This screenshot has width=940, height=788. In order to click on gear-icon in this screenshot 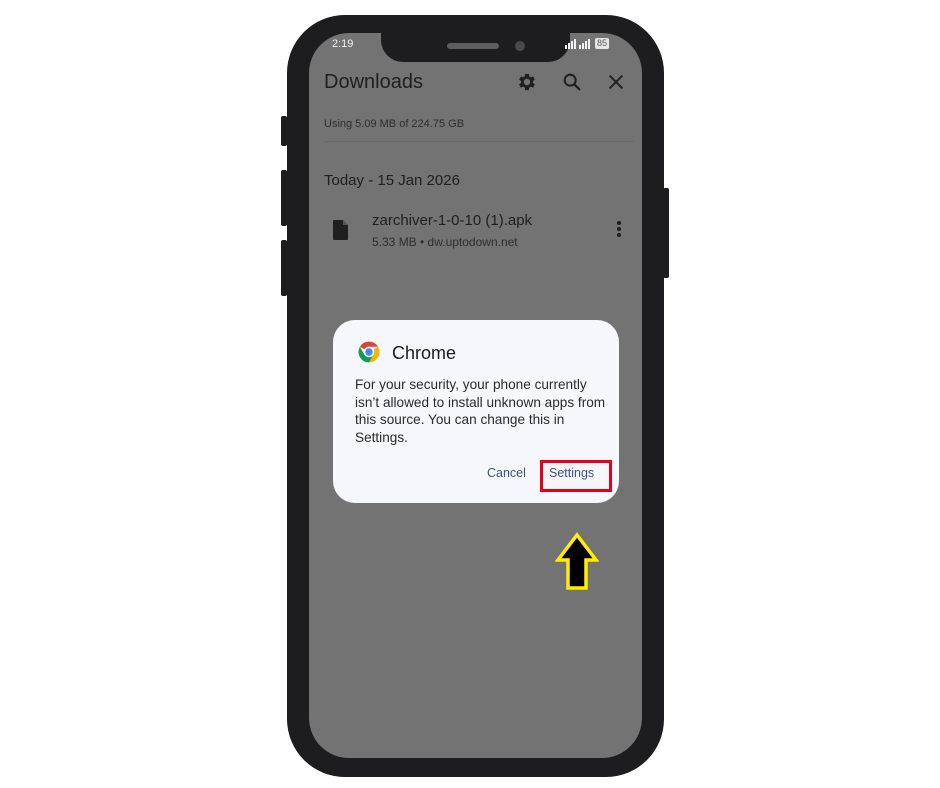, I will do `click(527, 82)`.